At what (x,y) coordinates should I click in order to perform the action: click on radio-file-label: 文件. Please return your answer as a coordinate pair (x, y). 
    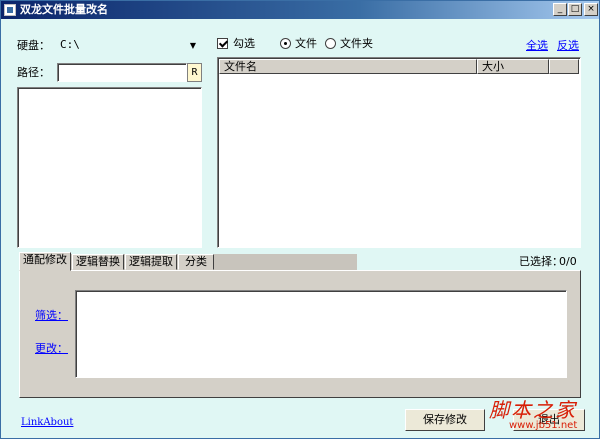
    Looking at the image, I should click on (306, 43).